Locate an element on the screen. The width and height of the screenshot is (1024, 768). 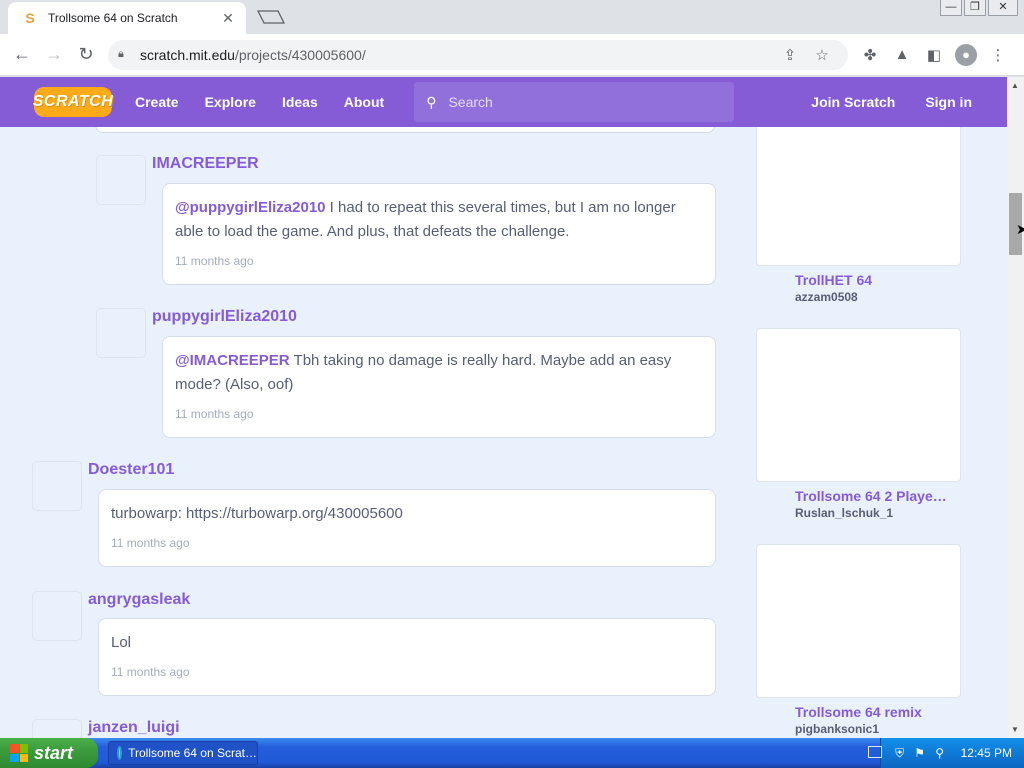
scratch-favicon-icon: S is located at coordinates (30, 18).